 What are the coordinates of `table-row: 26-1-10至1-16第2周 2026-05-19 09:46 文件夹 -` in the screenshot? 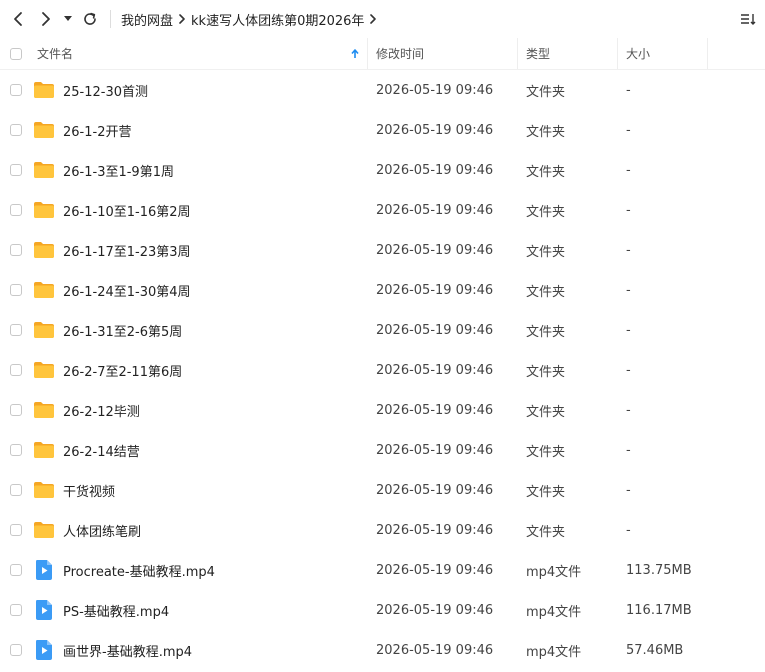 It's located at (382, 210).